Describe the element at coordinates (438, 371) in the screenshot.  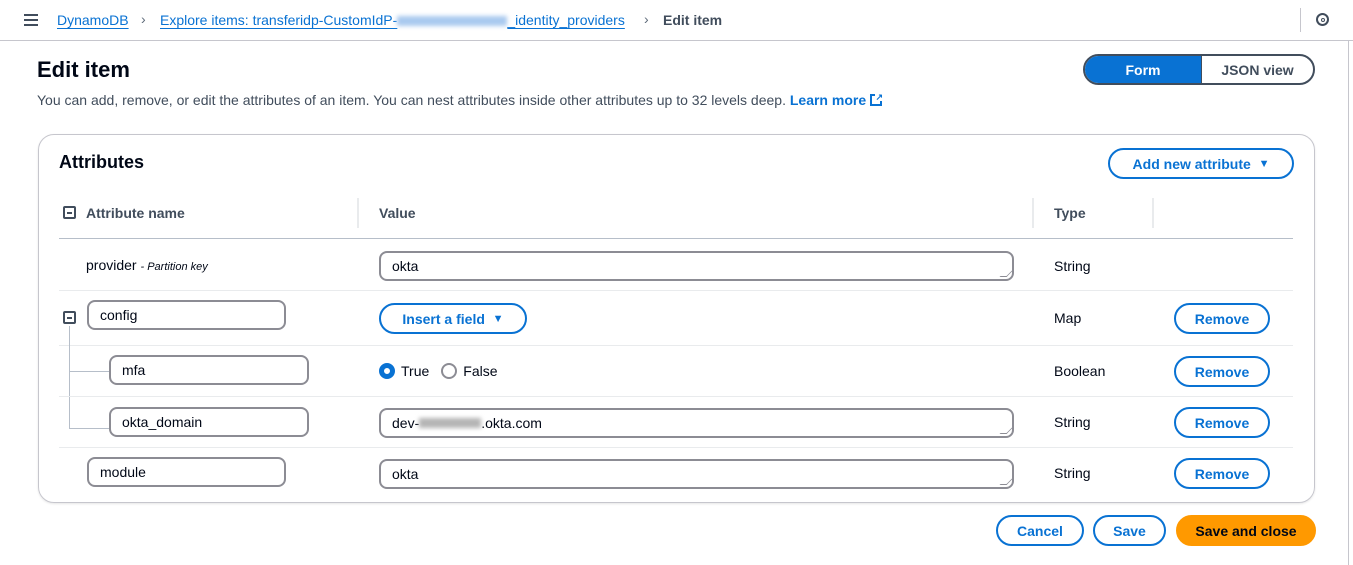
I see `boolean-radio-group: True False` at that location.